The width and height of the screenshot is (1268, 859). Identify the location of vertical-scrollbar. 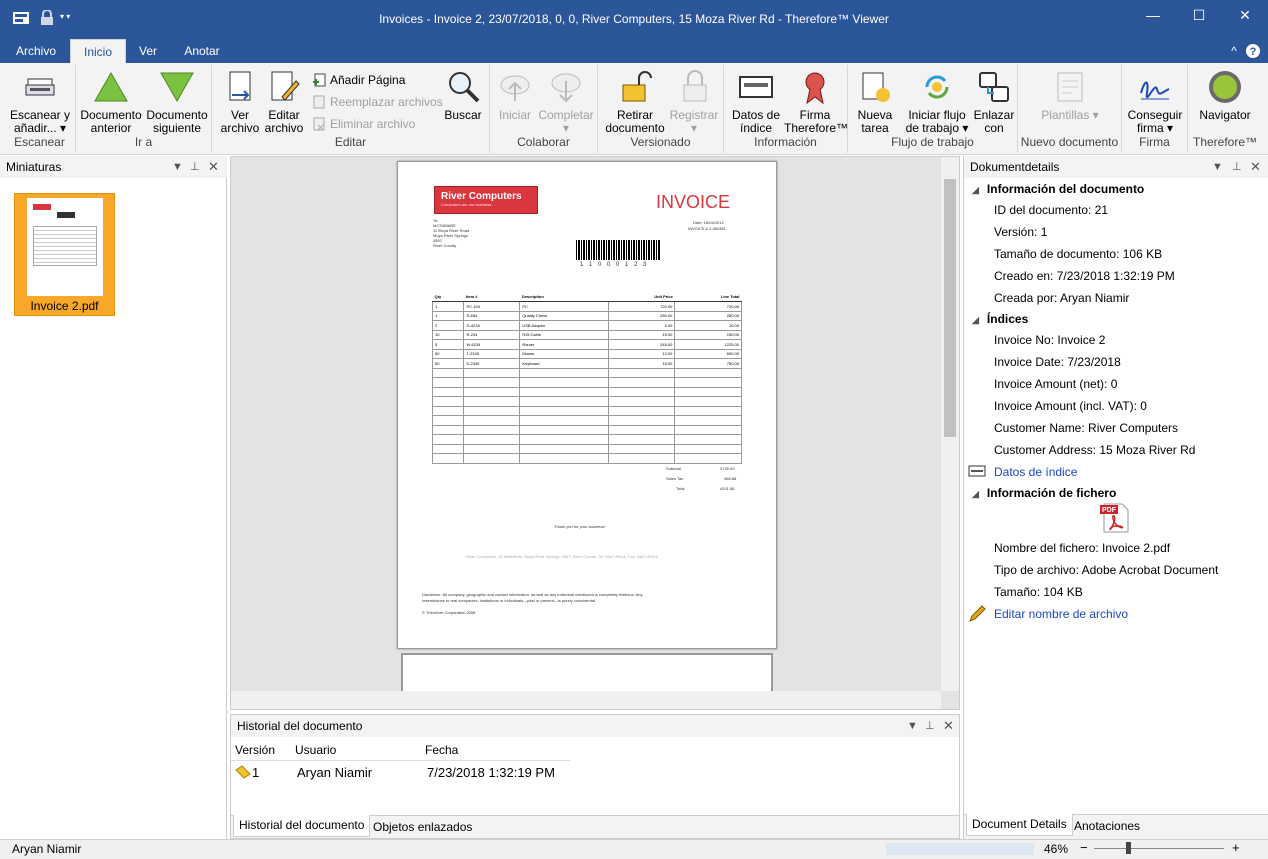
(950, 424).